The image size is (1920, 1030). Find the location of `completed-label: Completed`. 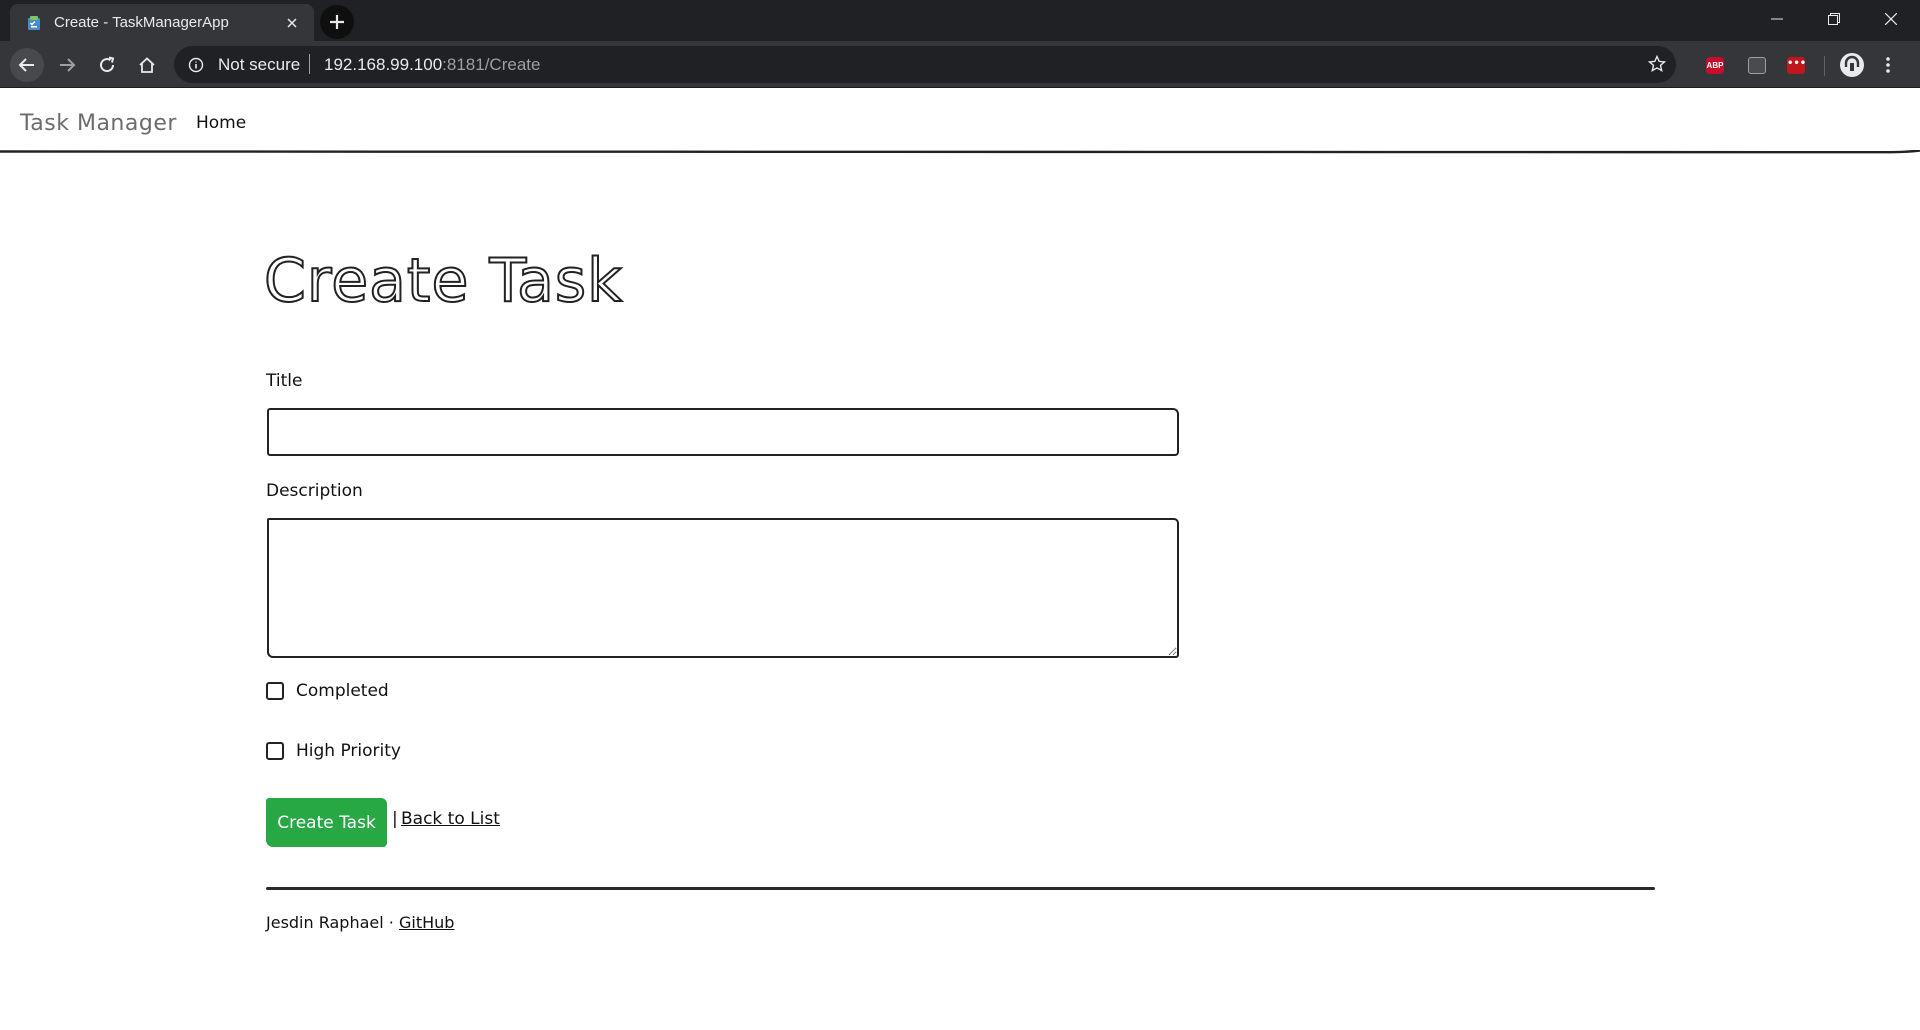

completed-label: Completed is located at coordinates (342, 691).